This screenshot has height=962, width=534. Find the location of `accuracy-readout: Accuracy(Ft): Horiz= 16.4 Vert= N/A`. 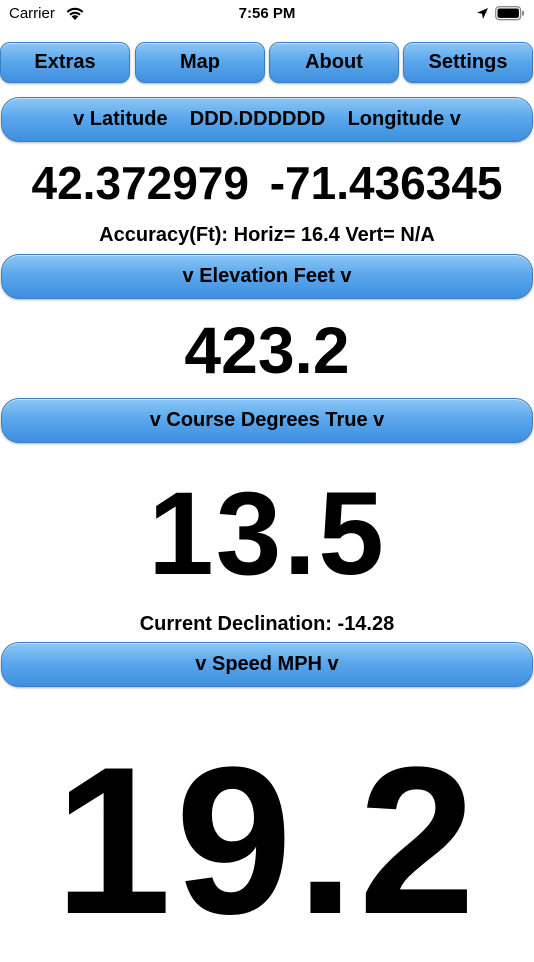

accuracy-readout: Accuracy(Ft): Horiz= 16.4 Vert= N/A is located at coordinates (267, 235).